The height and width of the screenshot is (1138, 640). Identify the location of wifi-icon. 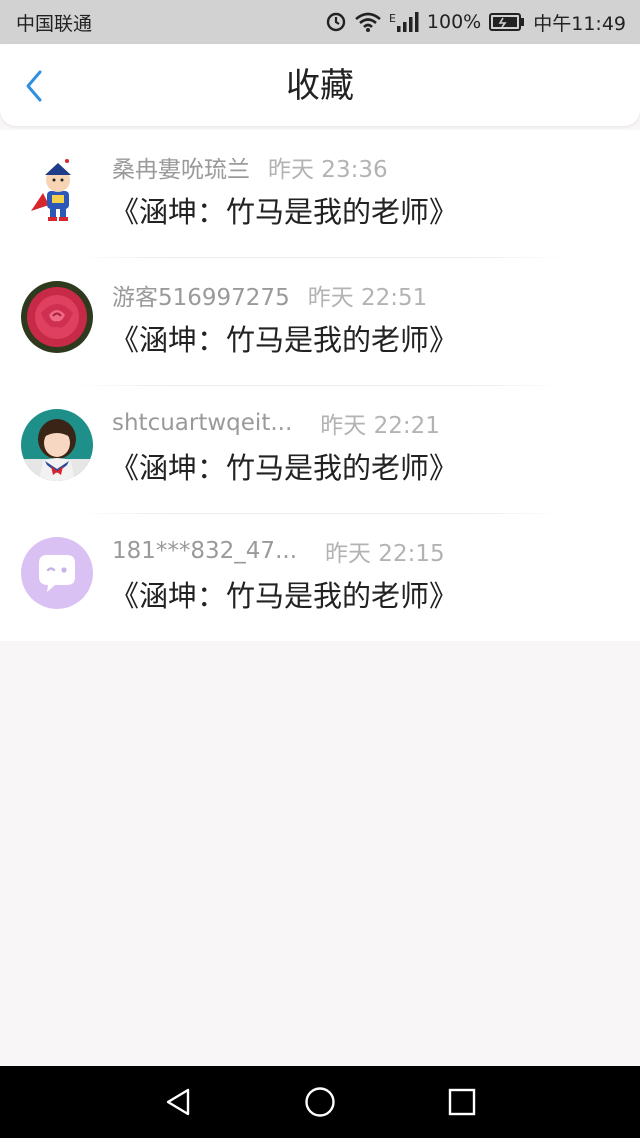
(368, 22).